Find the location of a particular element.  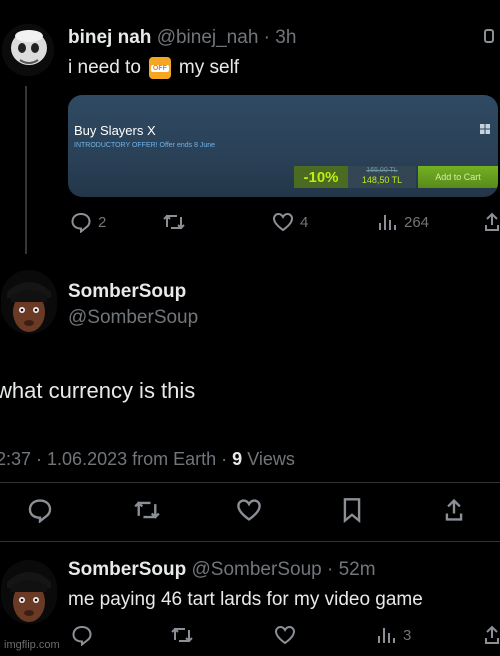

views-count: 264 is located at coordinates (417, 222).